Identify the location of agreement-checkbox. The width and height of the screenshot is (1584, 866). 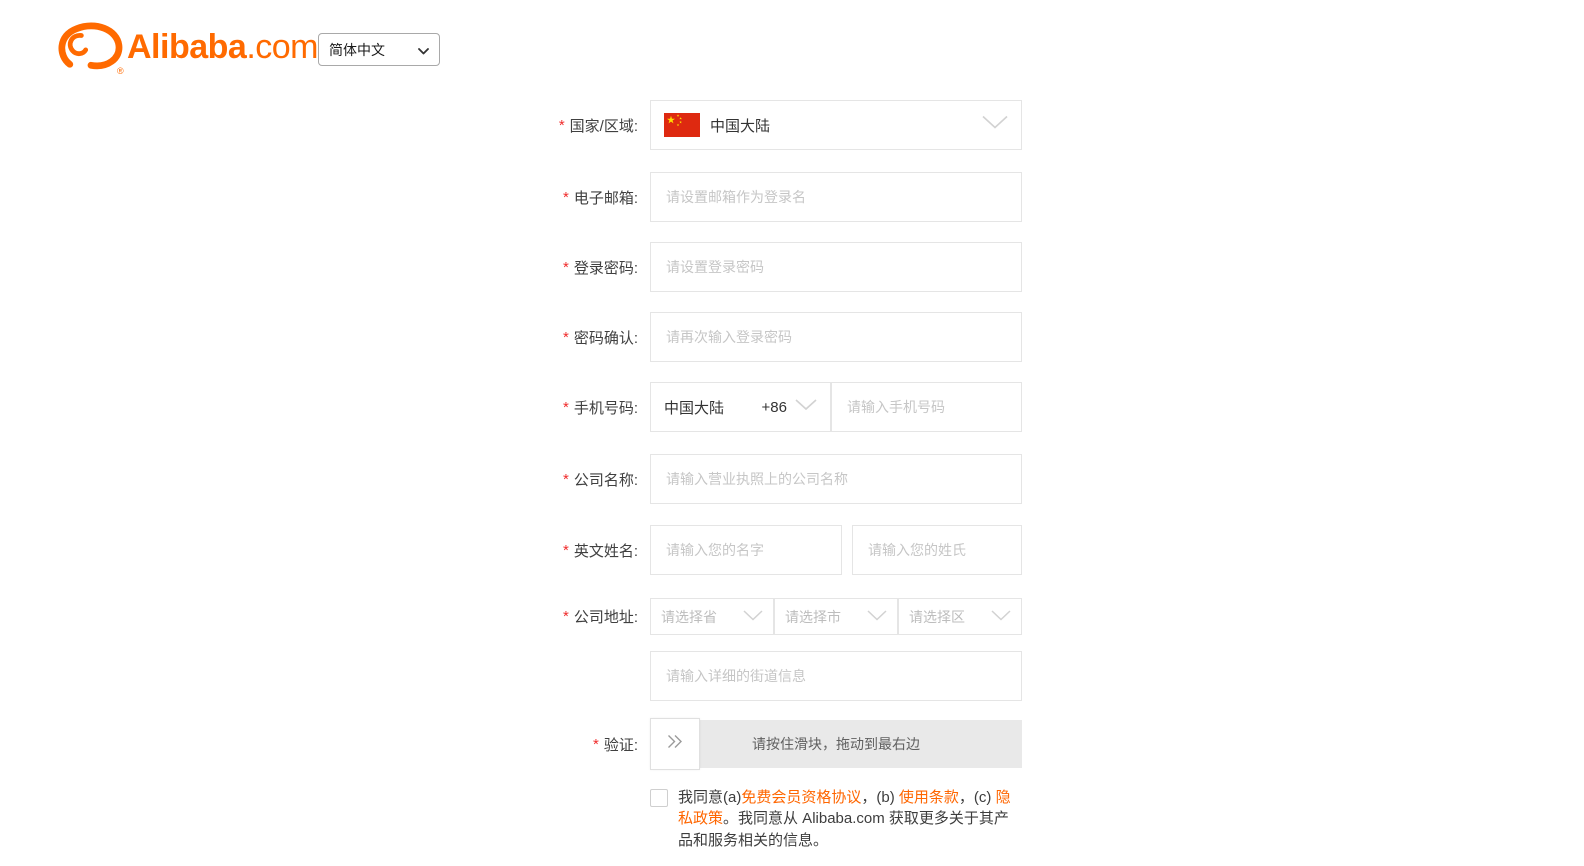
(659, 798).